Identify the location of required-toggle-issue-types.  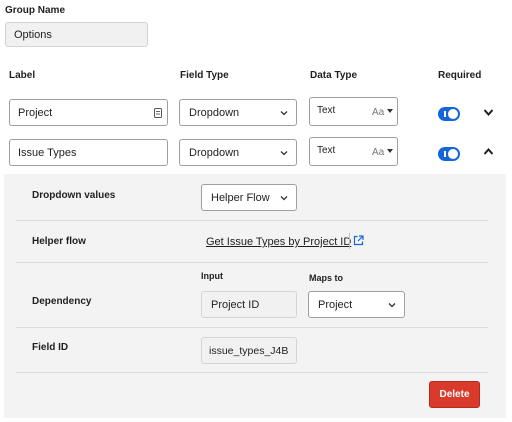
(449, 154).